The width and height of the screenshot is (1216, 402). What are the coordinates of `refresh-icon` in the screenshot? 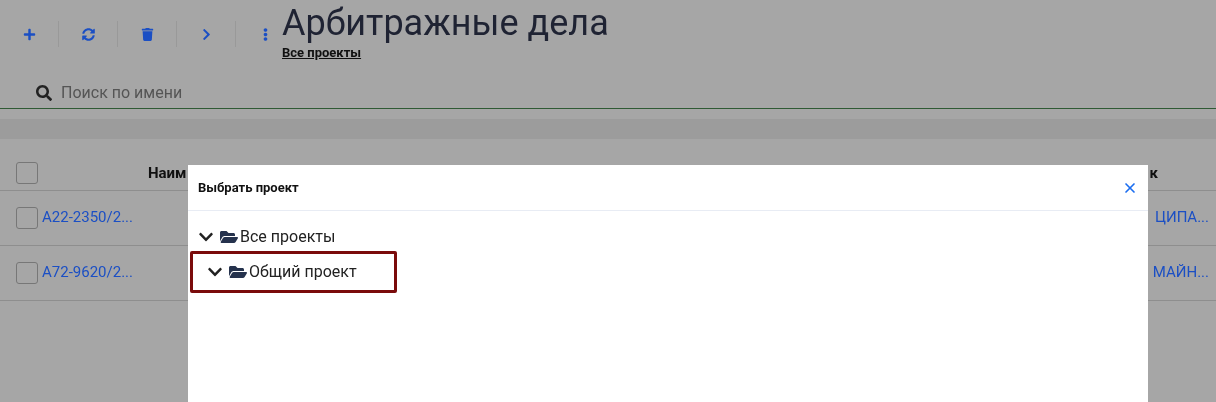 It's located at (88, 34).